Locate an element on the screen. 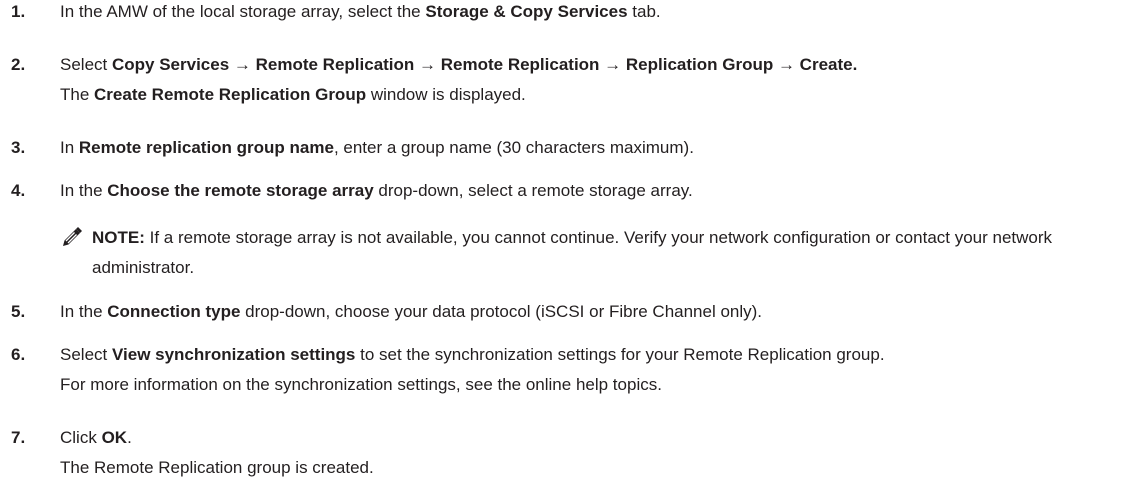 The width and height of the screenshot is (1133, 493). ui-term: Storage & Copy Services is located at coordinates (526, 11).